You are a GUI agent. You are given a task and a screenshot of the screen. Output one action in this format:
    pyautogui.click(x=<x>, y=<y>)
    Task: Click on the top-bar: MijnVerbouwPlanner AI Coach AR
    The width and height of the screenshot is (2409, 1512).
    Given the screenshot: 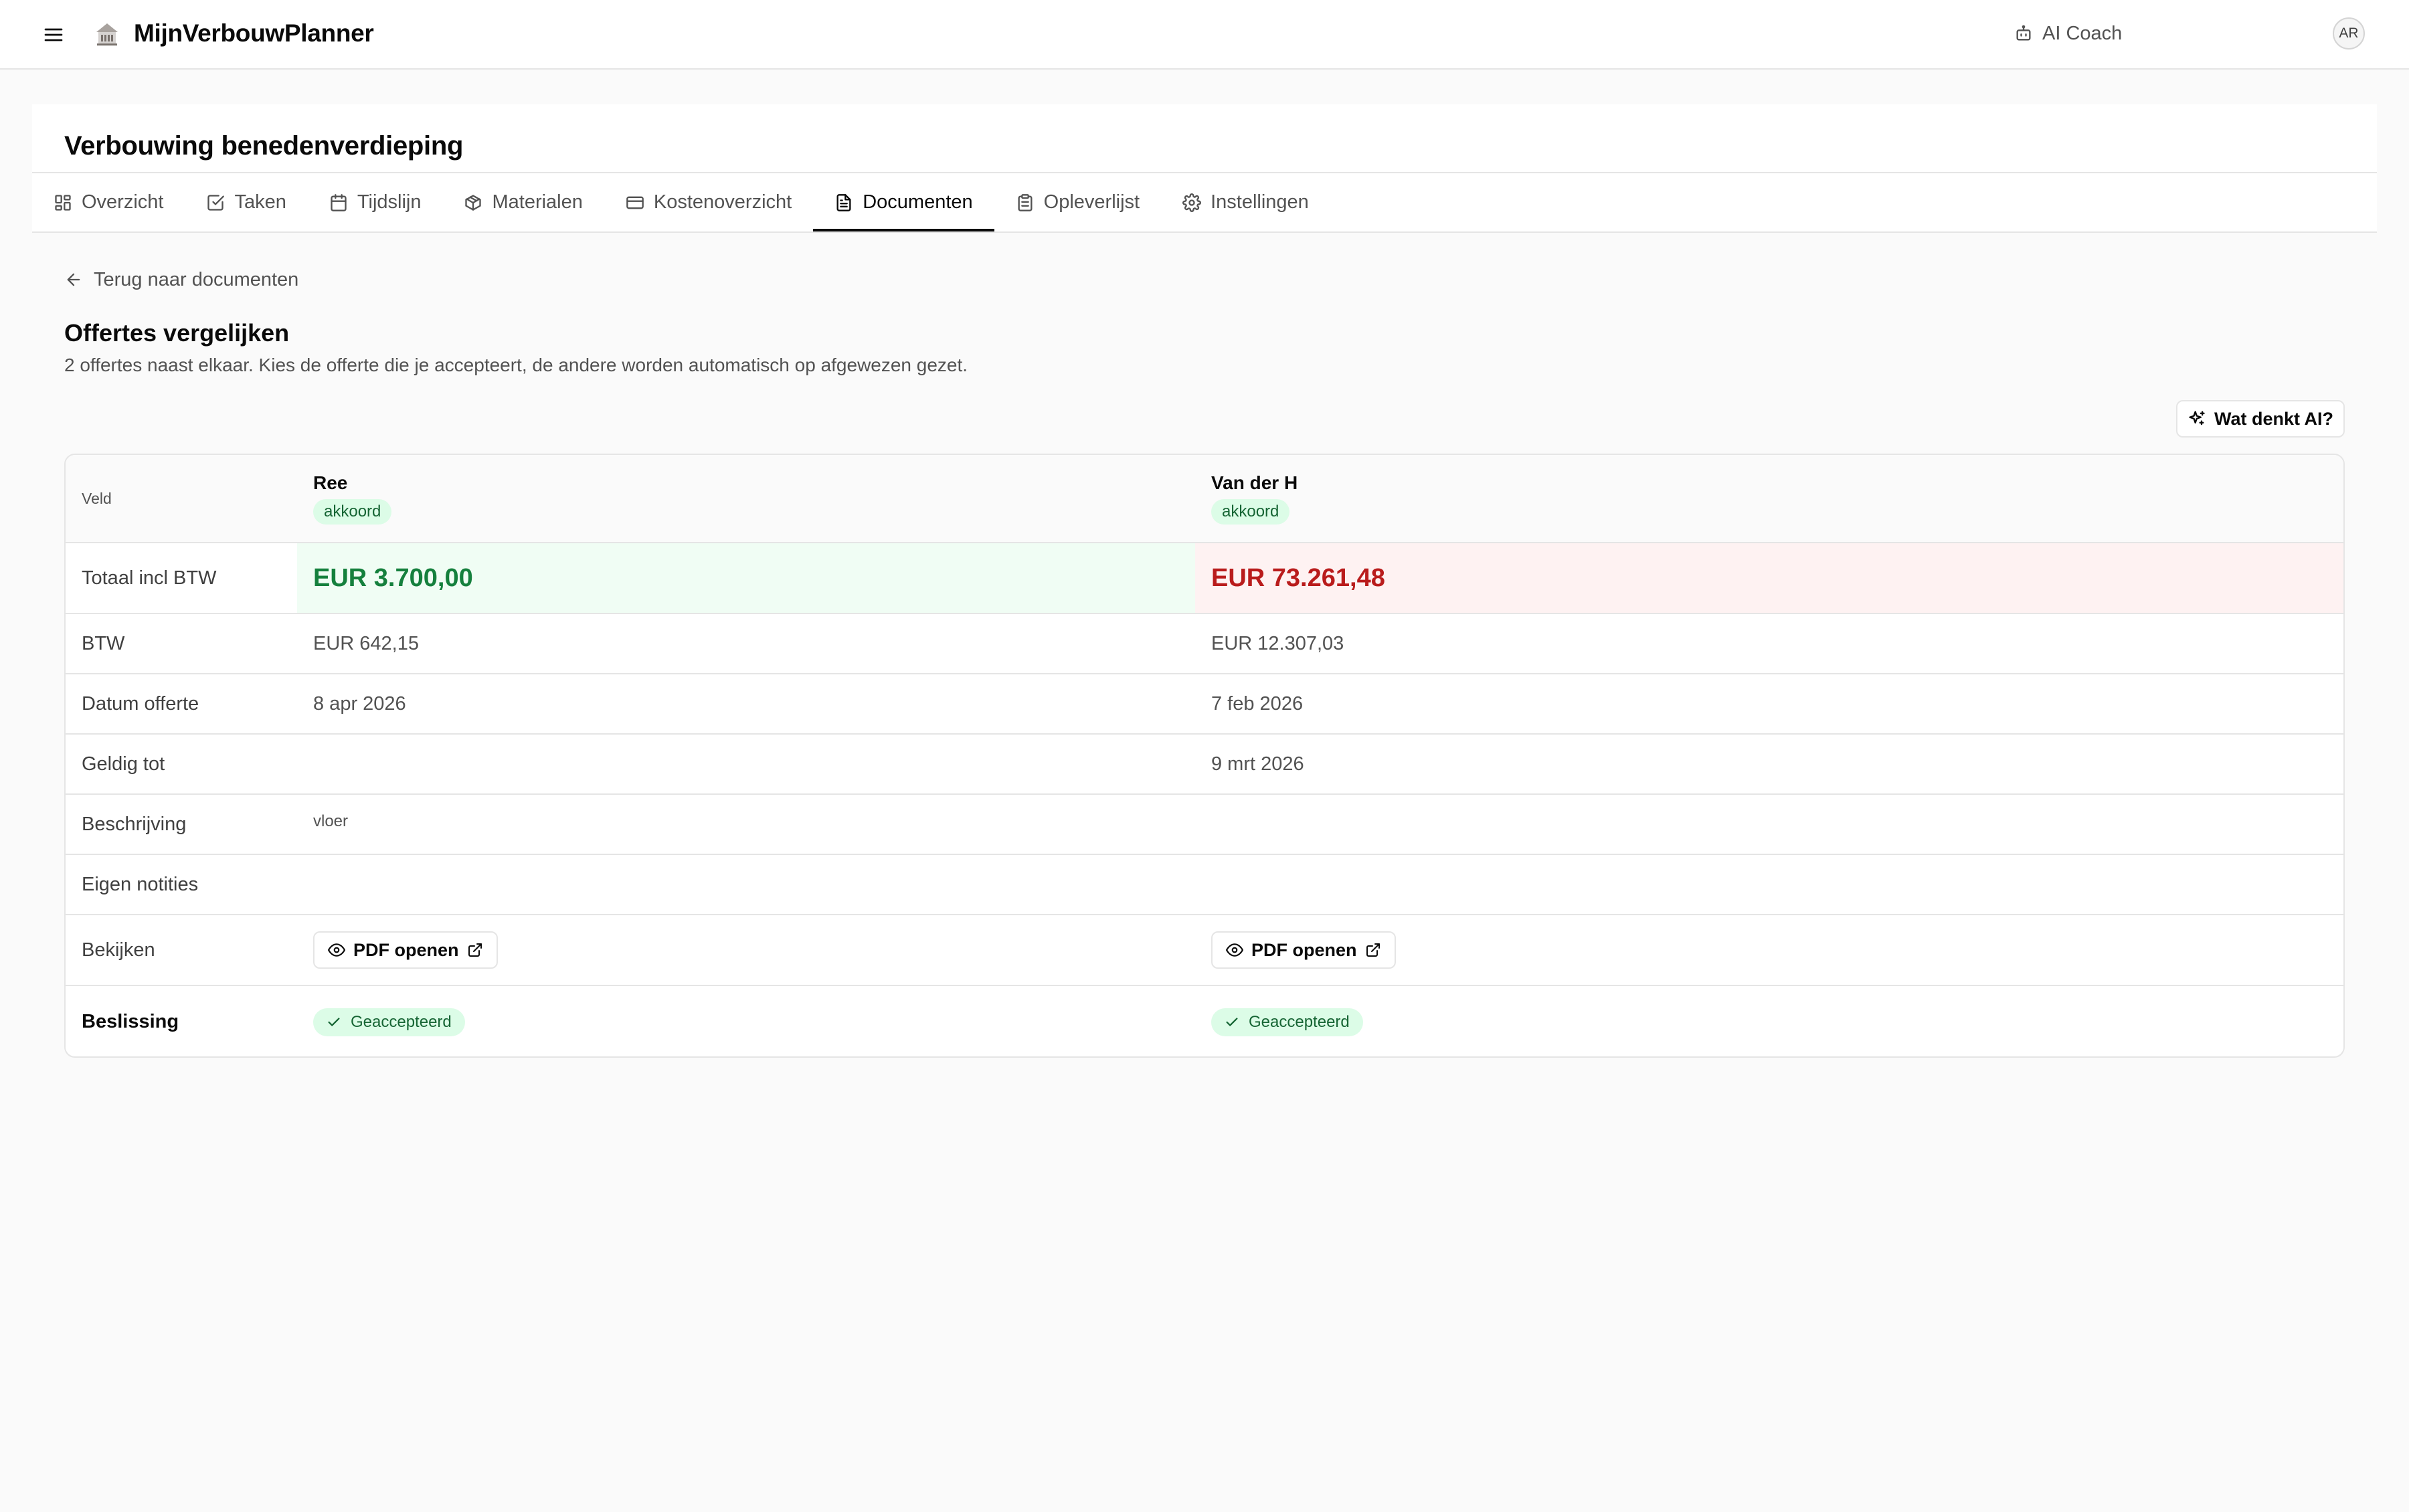 What is the action you would take?
    pyautogui.click(x=1204, y=35)
    